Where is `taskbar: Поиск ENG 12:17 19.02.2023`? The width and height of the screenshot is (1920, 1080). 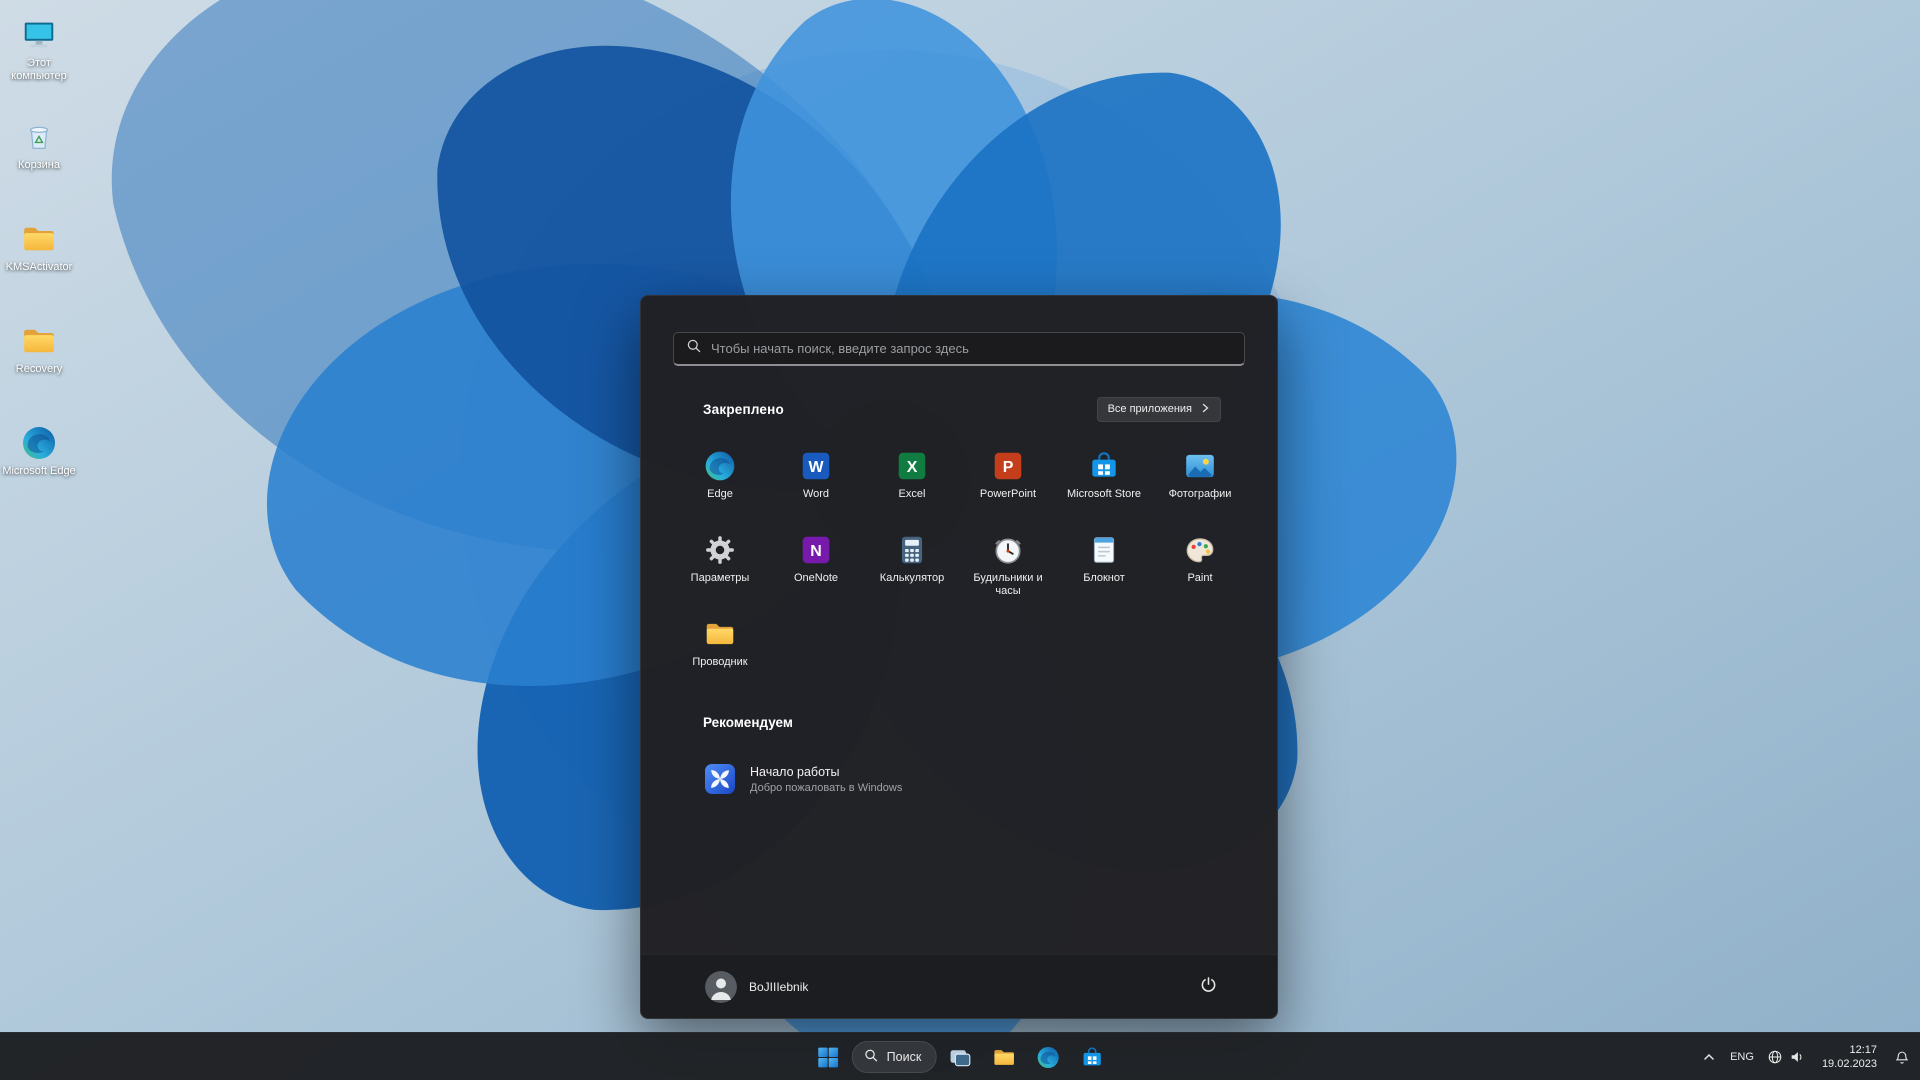 taskbar: Поиск ENG 12:17 19.02.2023 is located at coordinates (960, 1056).